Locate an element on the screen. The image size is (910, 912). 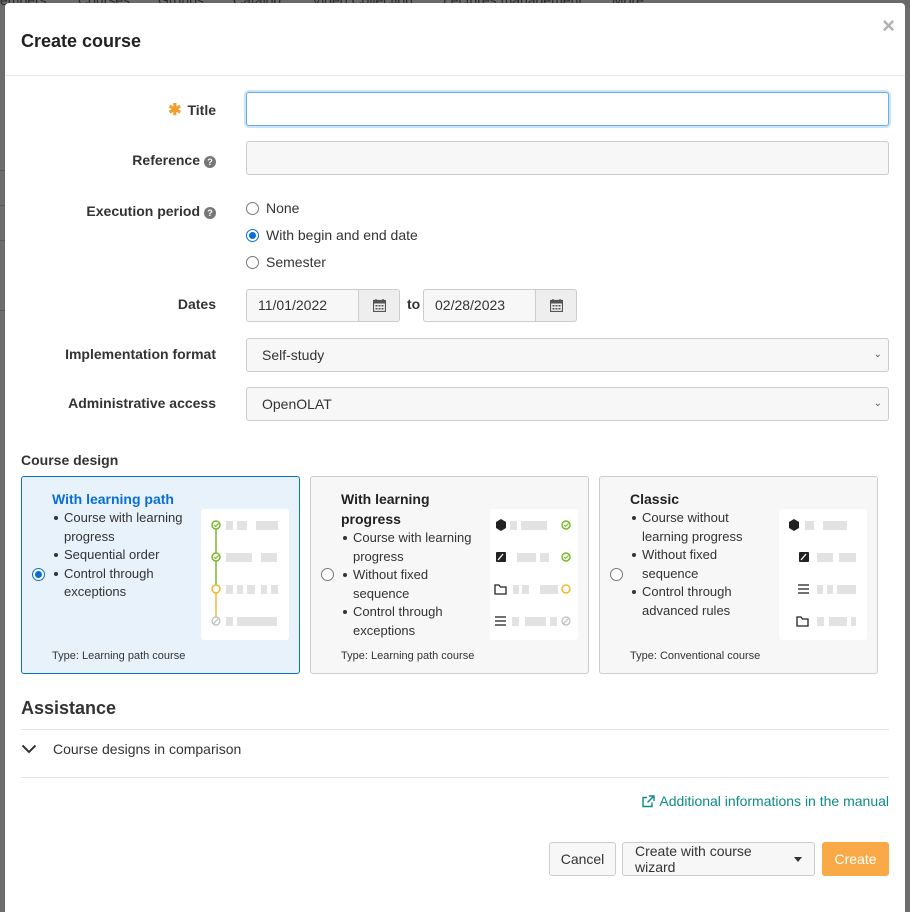
course-wizard-button: Create with course wizard is located at coordinates (718, 859).